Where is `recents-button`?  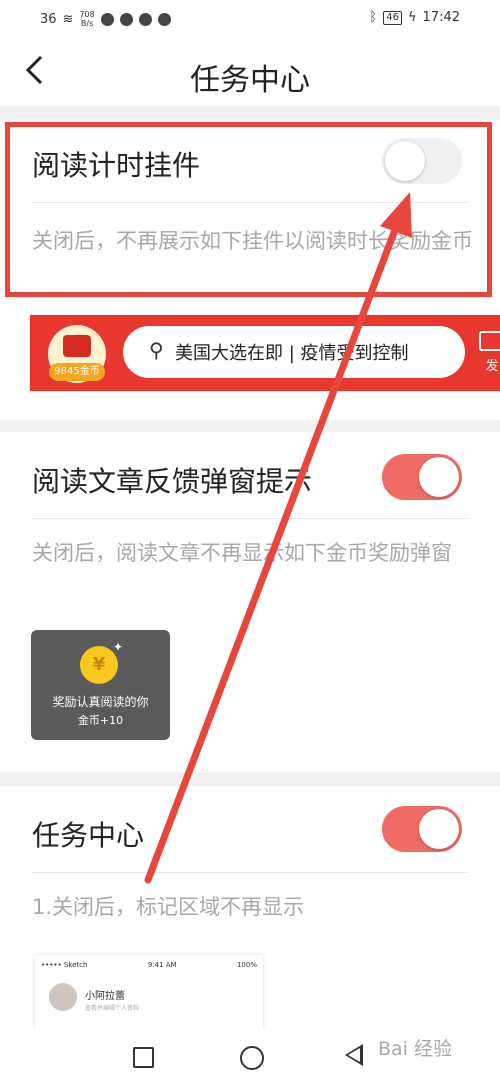 recents-button is located at coordinates (143, 1057).